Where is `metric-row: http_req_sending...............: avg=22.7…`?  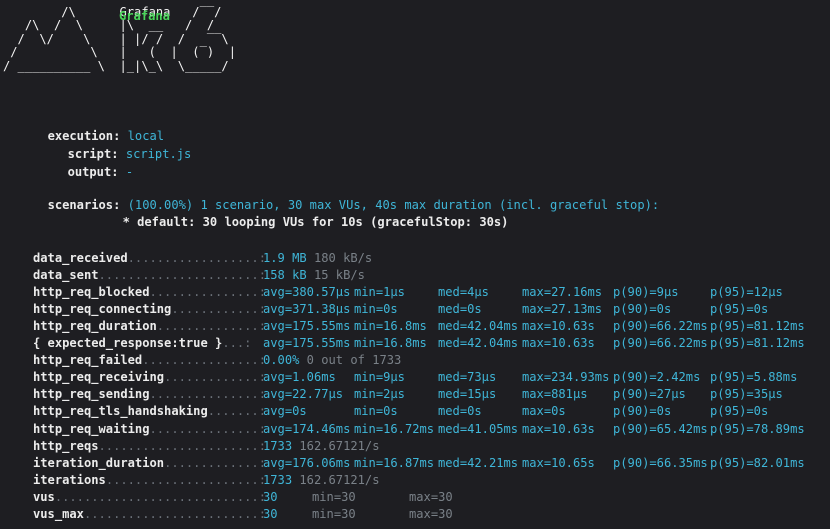
metric-row: http_req_sending...............: avg=22.7… is located at coordinates (428, 394).